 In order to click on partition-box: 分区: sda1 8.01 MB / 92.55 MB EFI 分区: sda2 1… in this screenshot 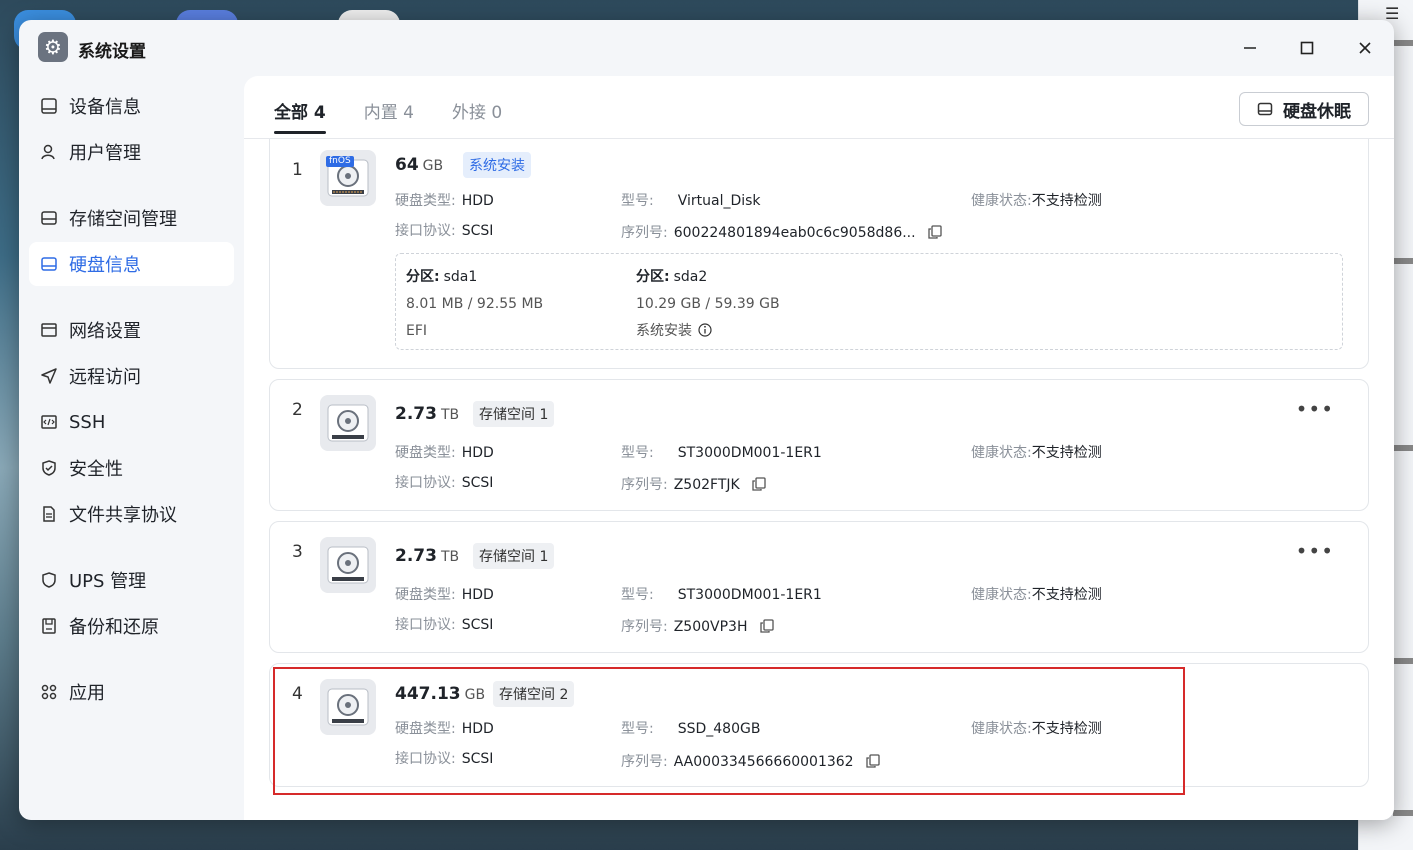, I will do `click(869, 301)`.